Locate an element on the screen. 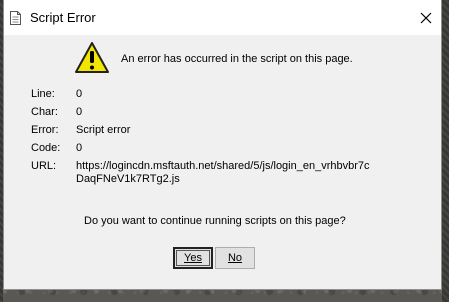  close-button is located at coordinates (426, 17).